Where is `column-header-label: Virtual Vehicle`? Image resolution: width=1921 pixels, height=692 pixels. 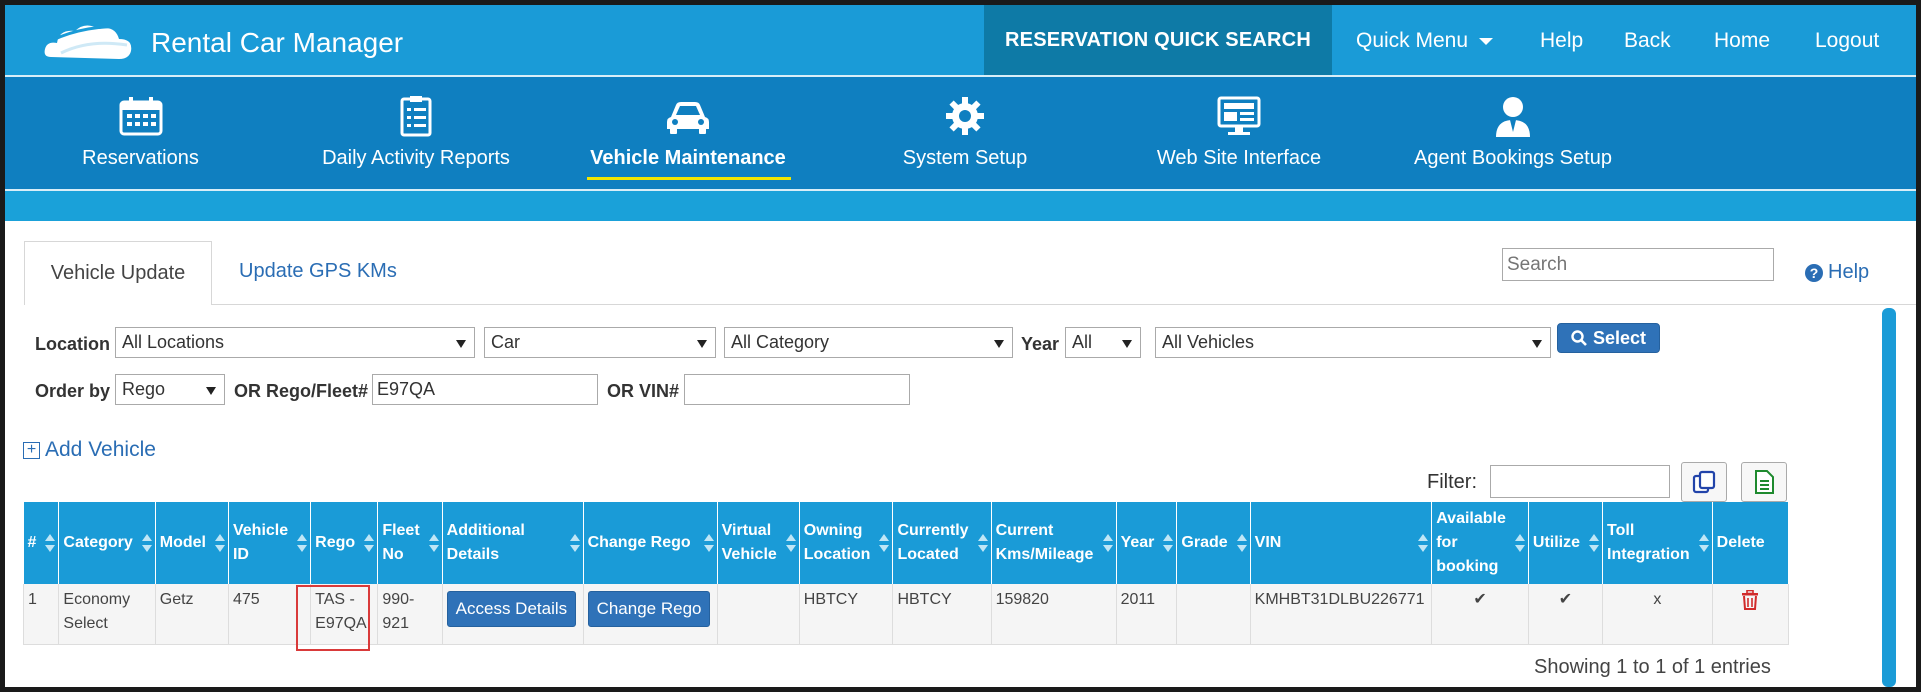 column-header-label: Virtual Vehicle is located at coordinates (749, 542).